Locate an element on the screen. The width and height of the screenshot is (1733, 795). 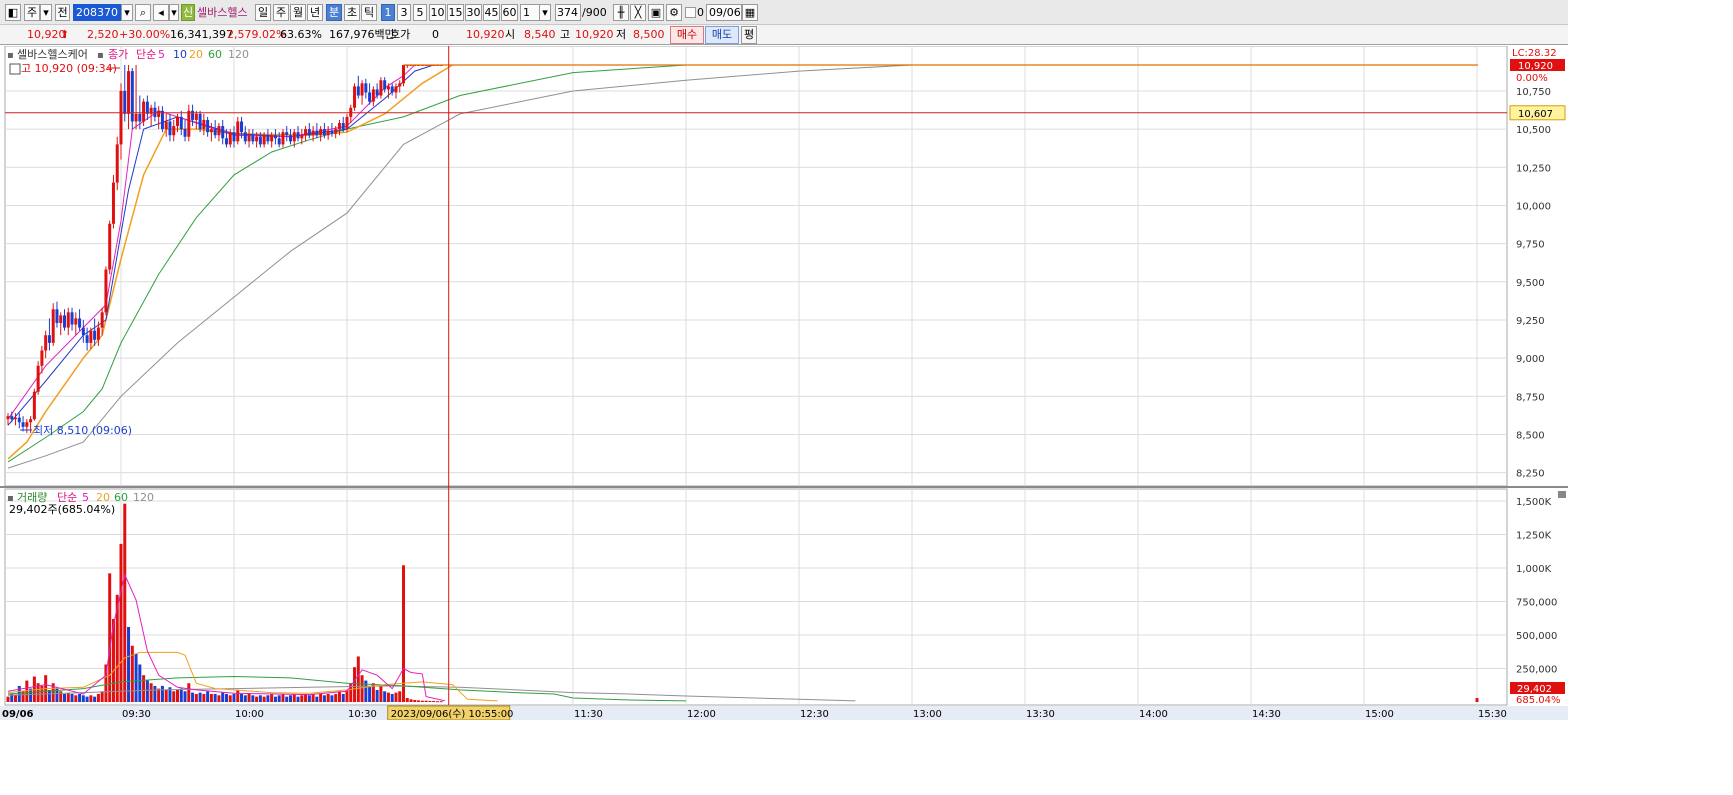
mode-button: 주 is located at coordinates (32, 12).